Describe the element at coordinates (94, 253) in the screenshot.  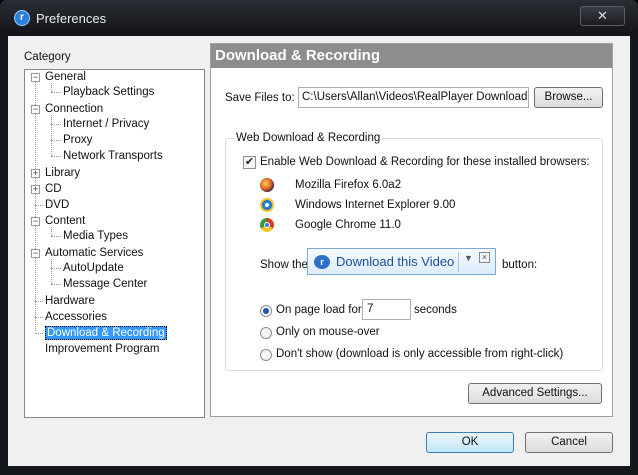
I see `tree-item-automatic-services: Automatic Services` at that location.